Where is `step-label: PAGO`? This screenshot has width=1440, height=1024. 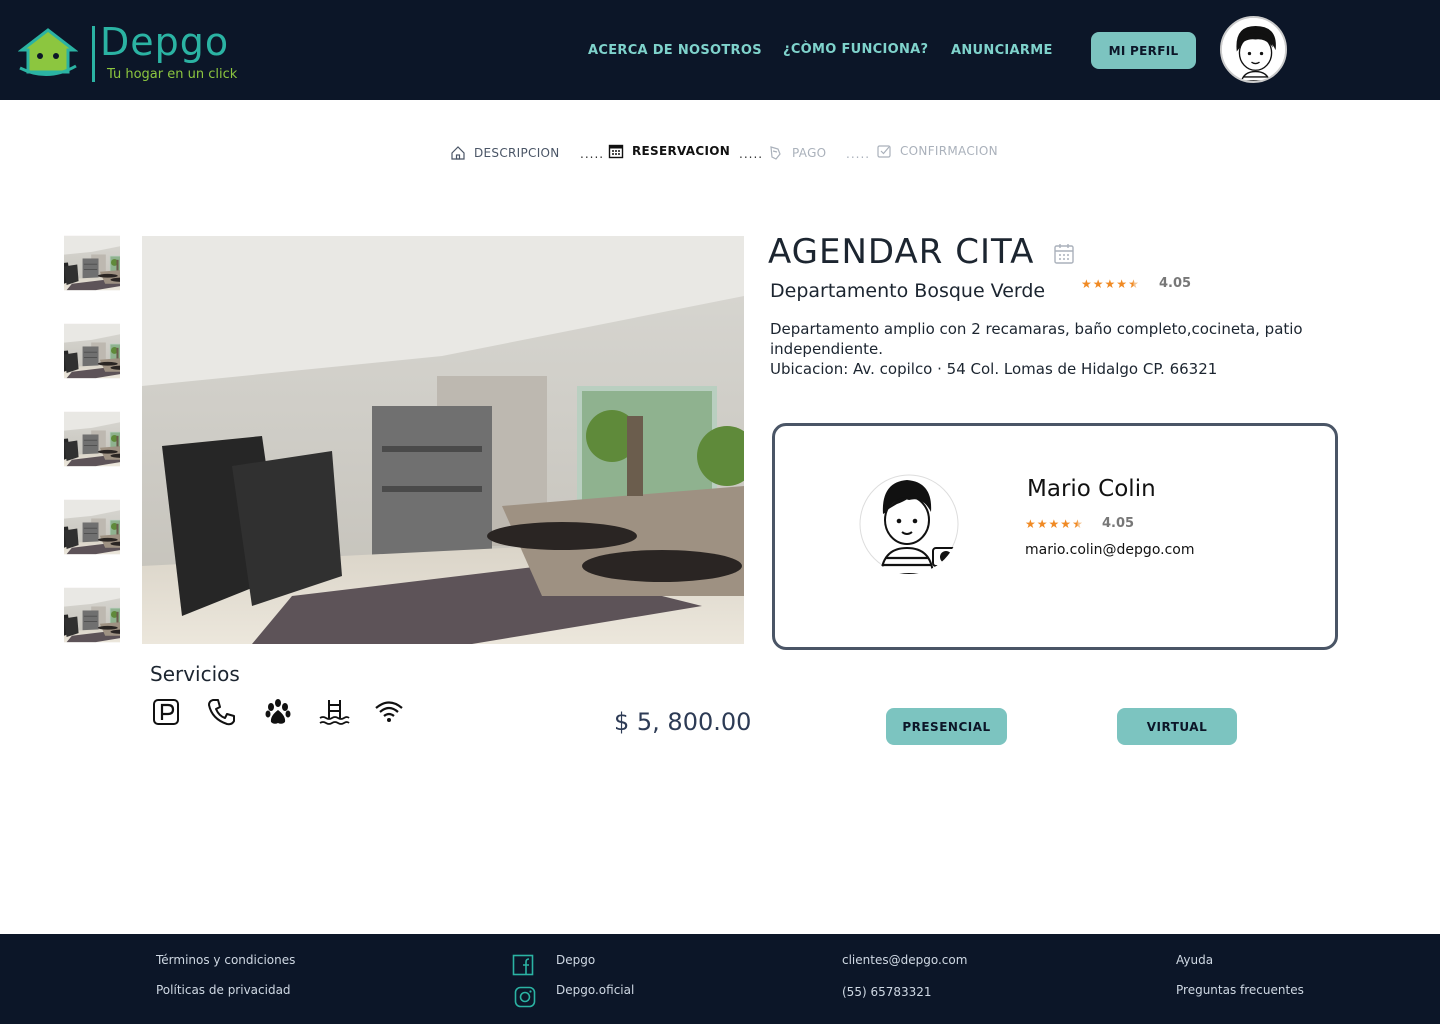 step-label: PAGO is located at coordinates (809, 153).